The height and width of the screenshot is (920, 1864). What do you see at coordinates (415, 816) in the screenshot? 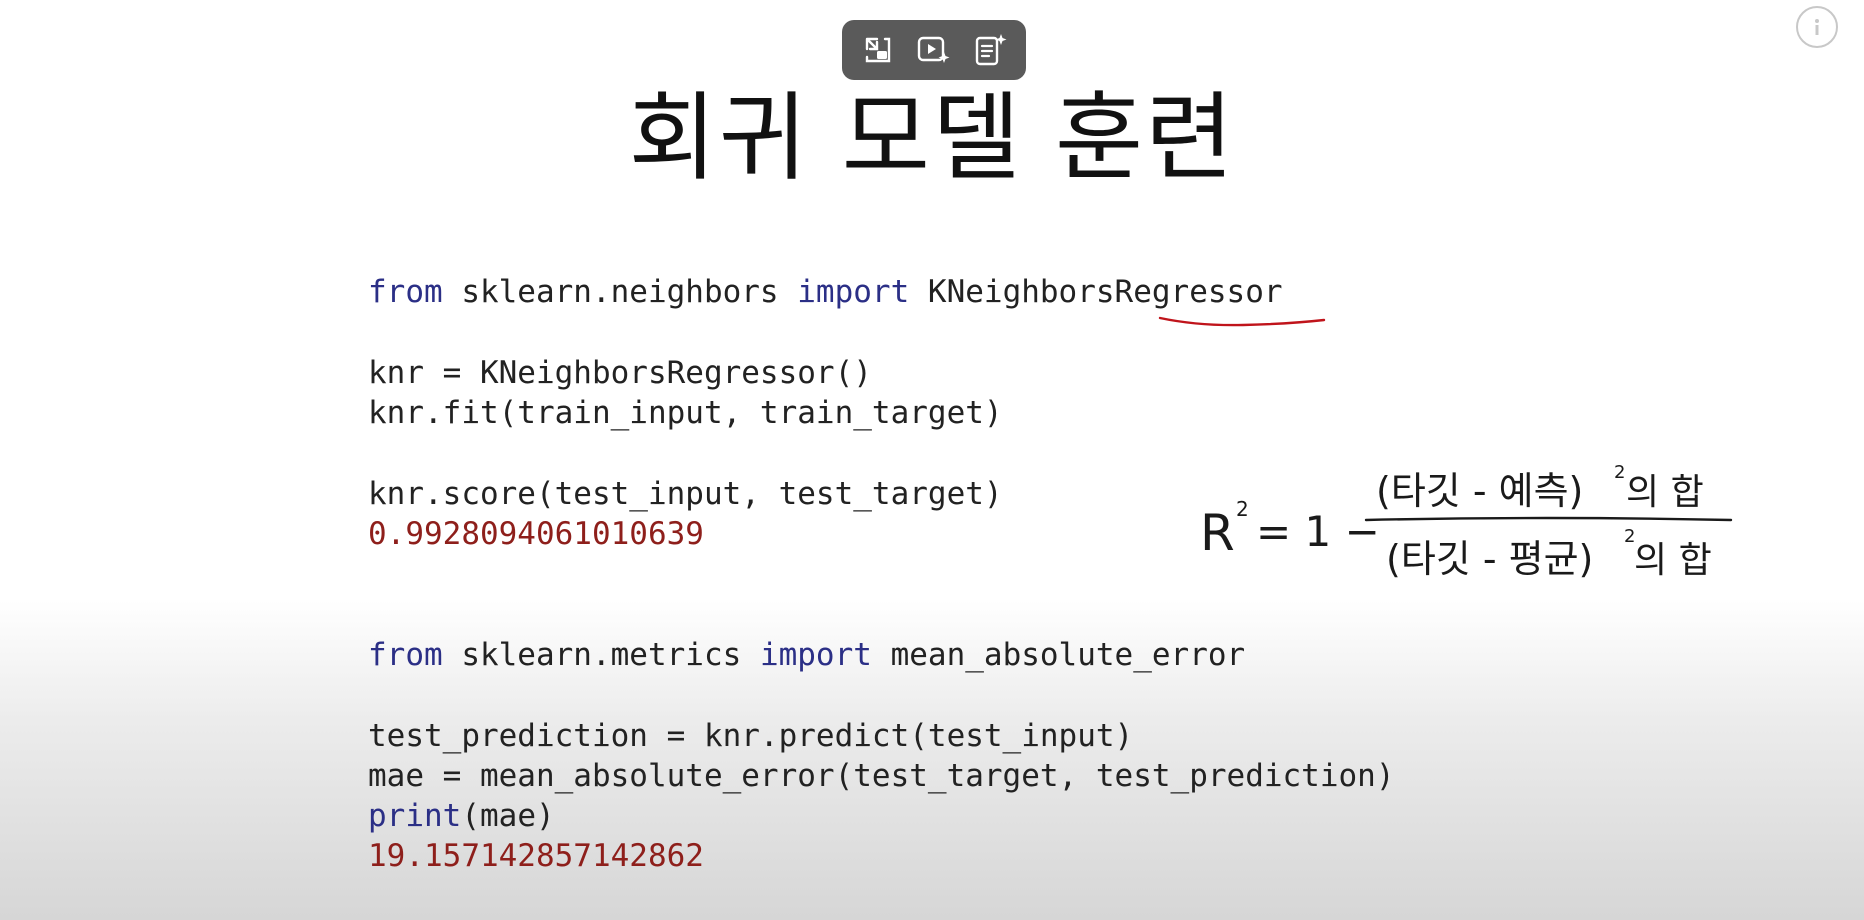
I see `keyword-print: print` at bounding box center [415, 816].